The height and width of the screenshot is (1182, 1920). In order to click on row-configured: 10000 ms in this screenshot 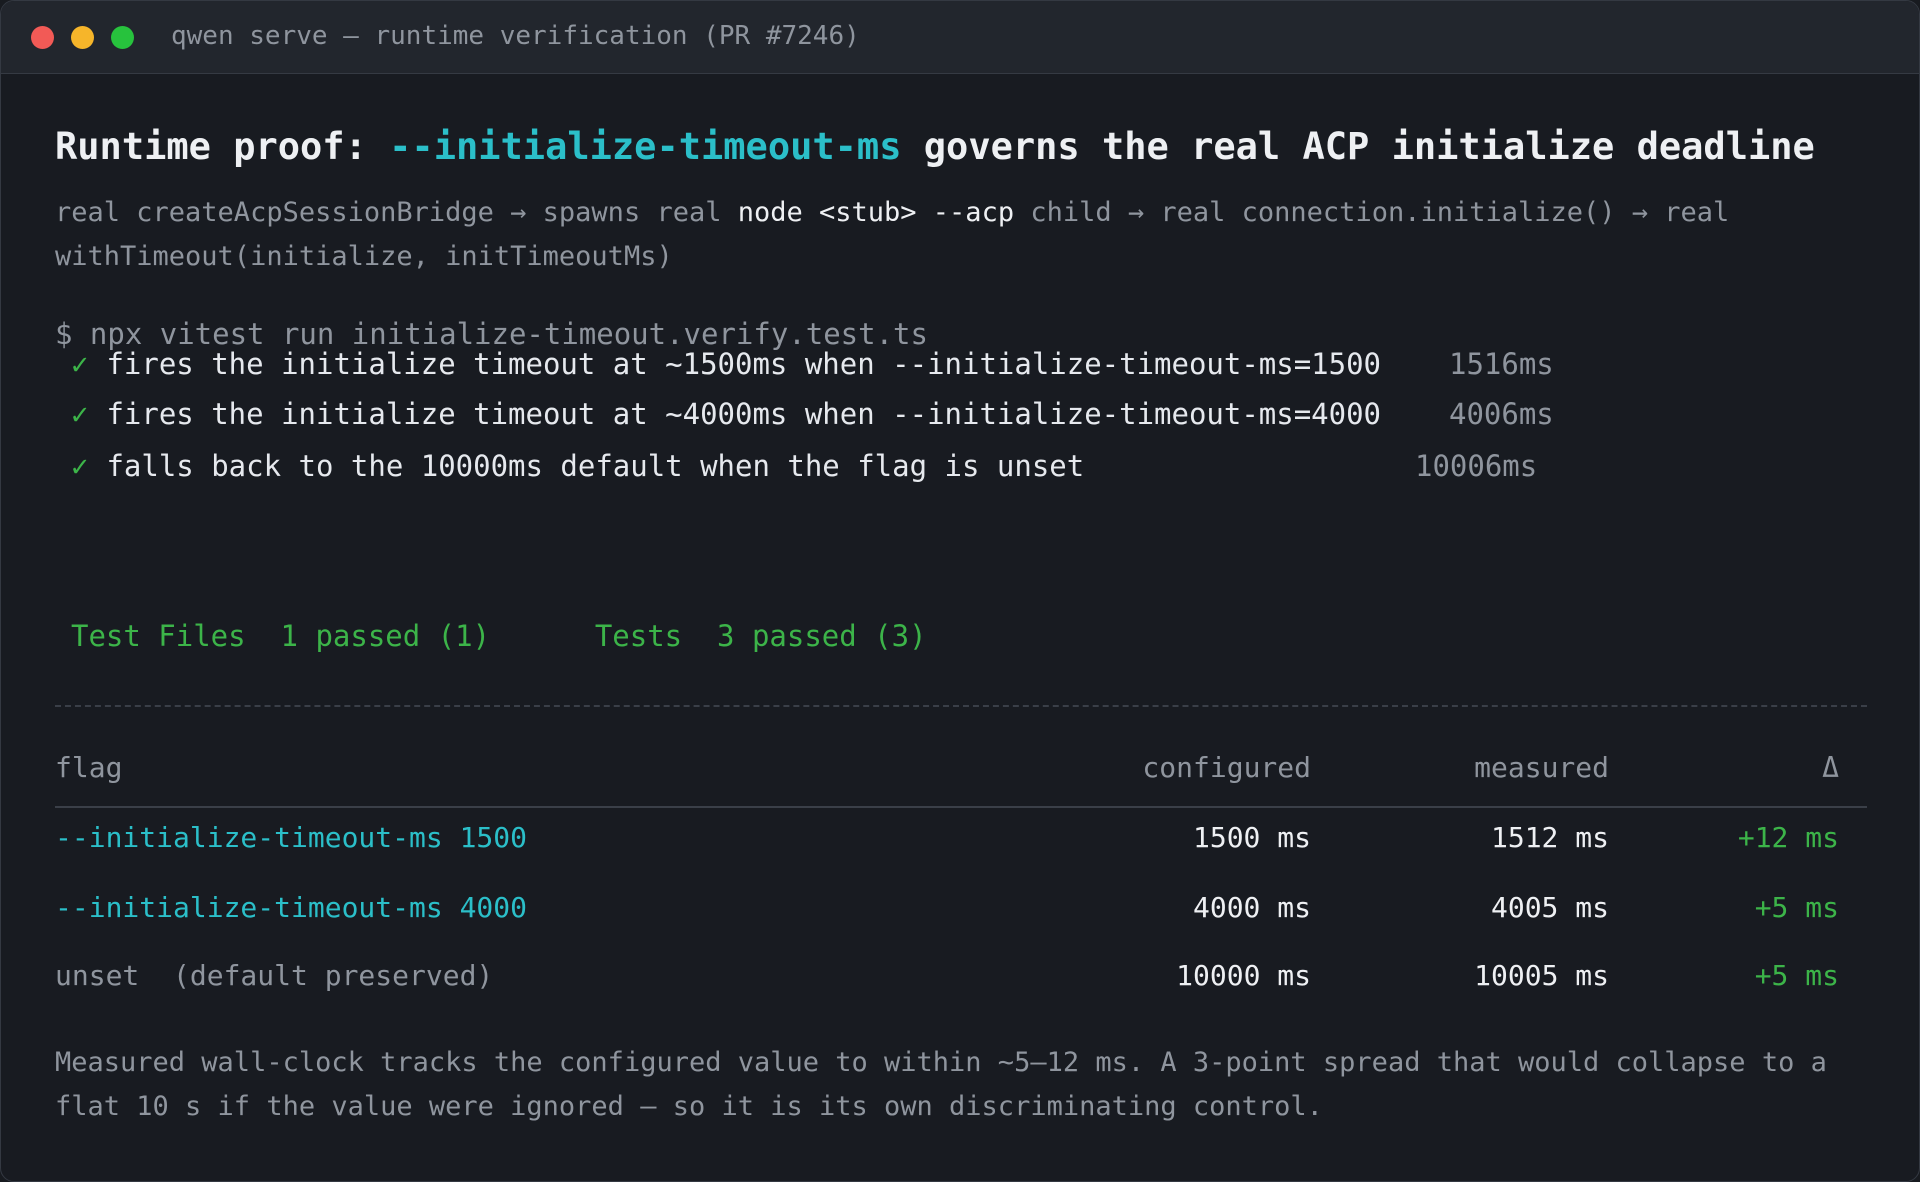, I will do `click(1243, 975)`.